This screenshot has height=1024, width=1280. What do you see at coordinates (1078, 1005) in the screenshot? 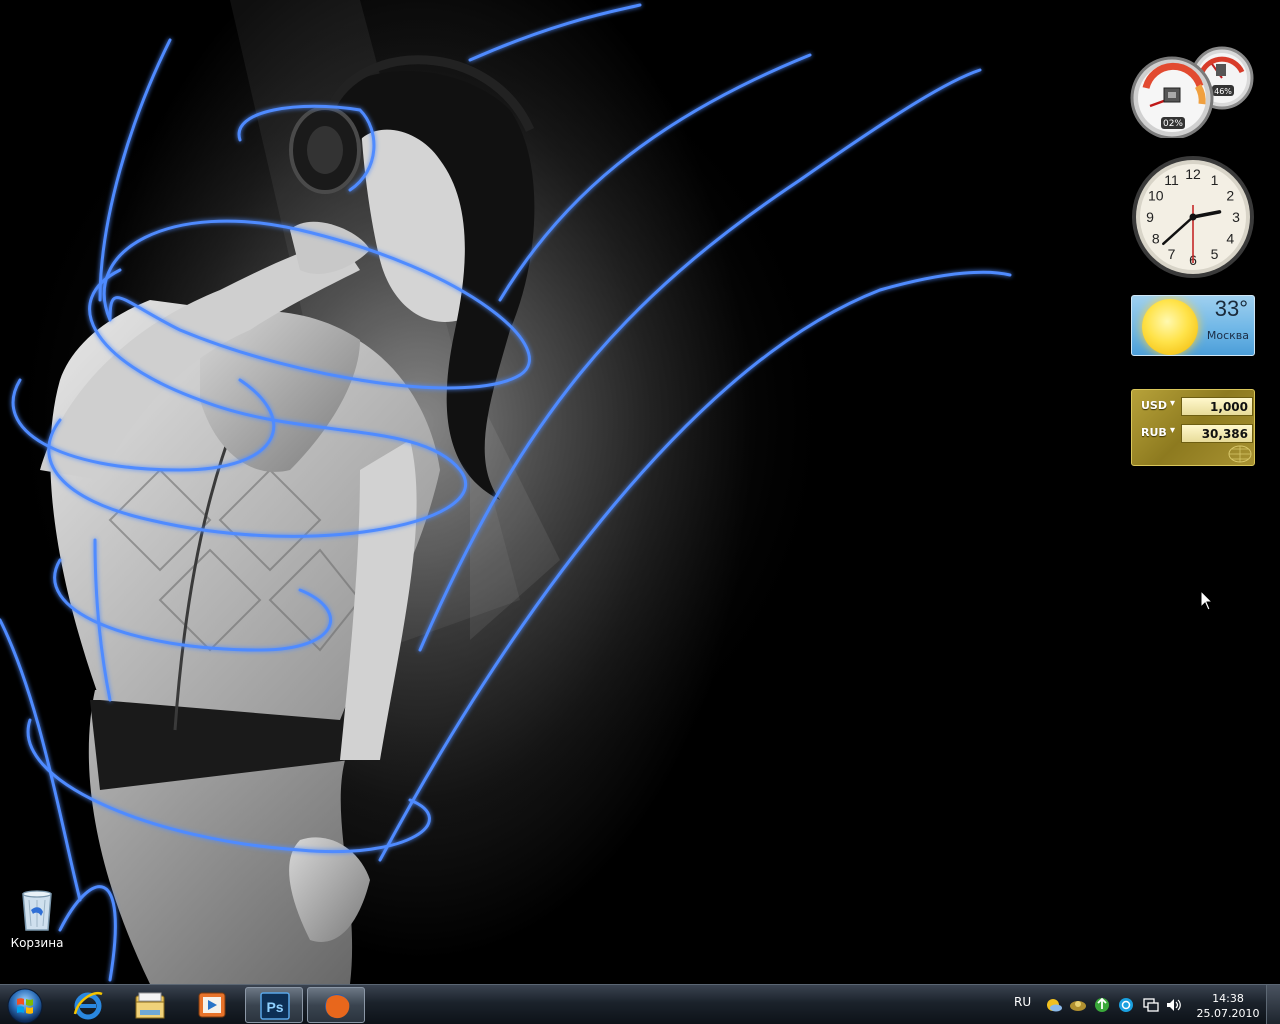
I see `network-tray-icon` at bounding box center [1078, 1005].